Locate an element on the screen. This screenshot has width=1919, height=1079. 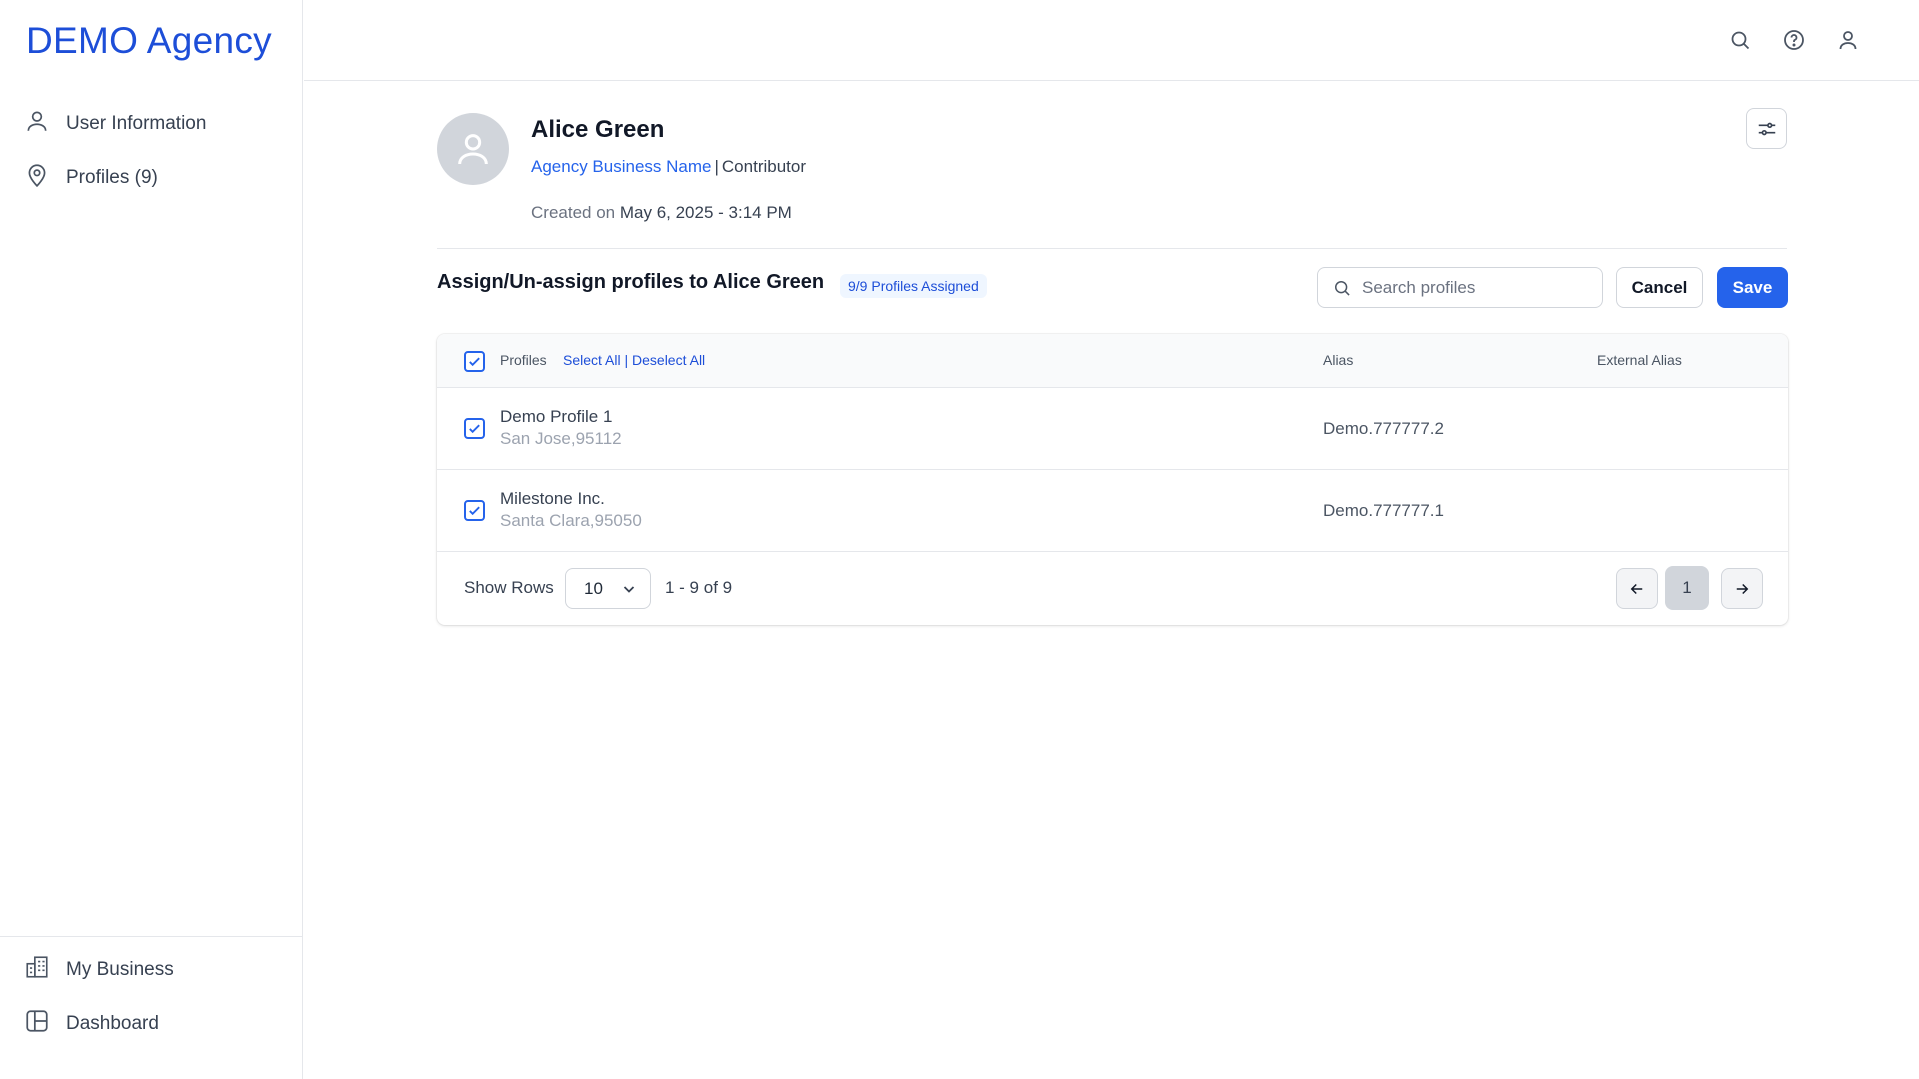
sidebar-item-profiles: Profiles (9) is located at coordinates (91, 178).